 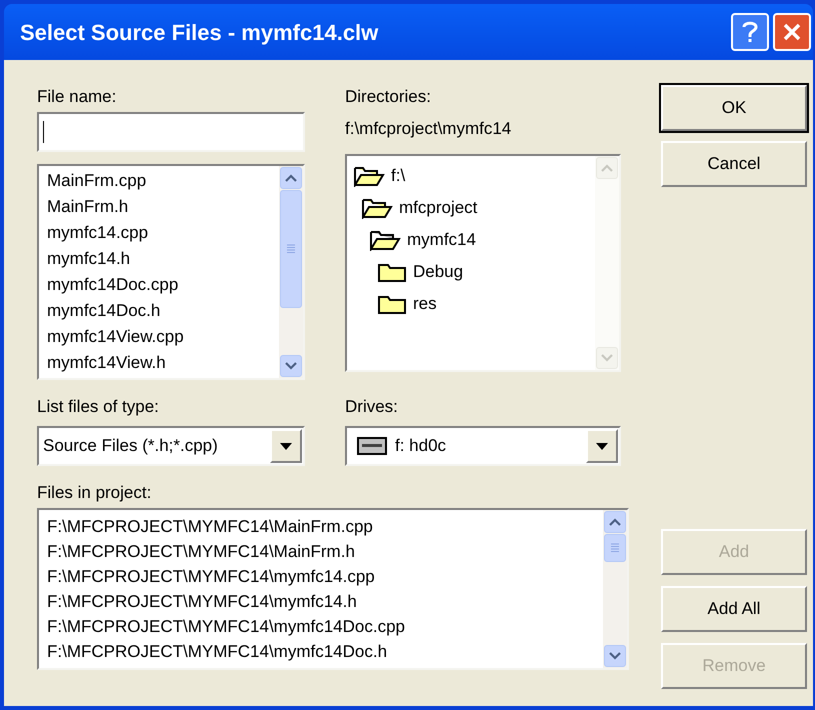 I want to click on file-item: MainFrm.cpp, so click(x=163, y=181).